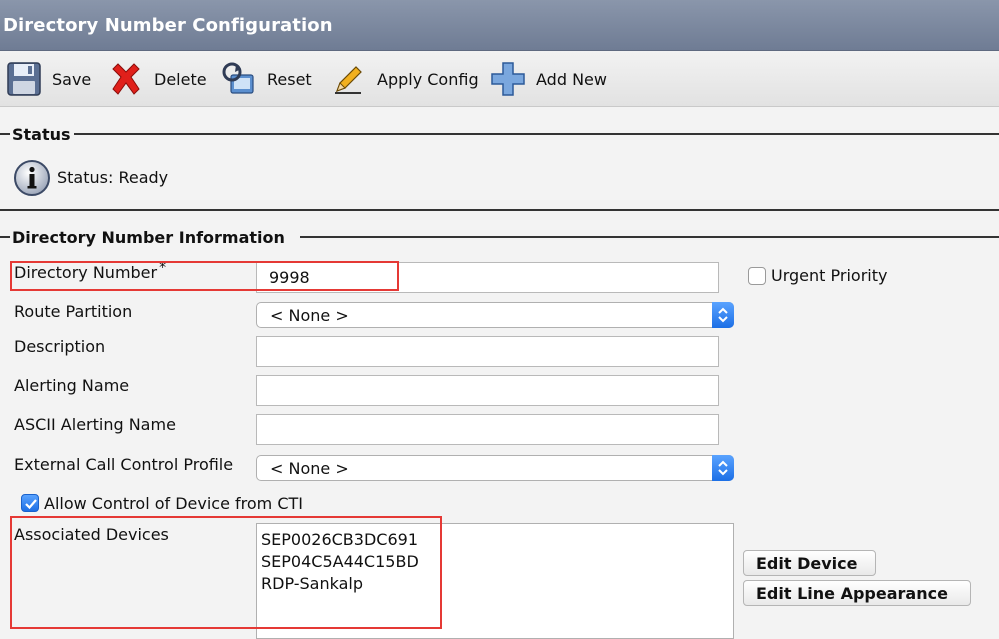 Image resolution: width=999 pixels, height=639 pixels. What do you see at coordinates (32, 178) in the screenshot?
I see `info-icon` at bounding box center [32, 178].